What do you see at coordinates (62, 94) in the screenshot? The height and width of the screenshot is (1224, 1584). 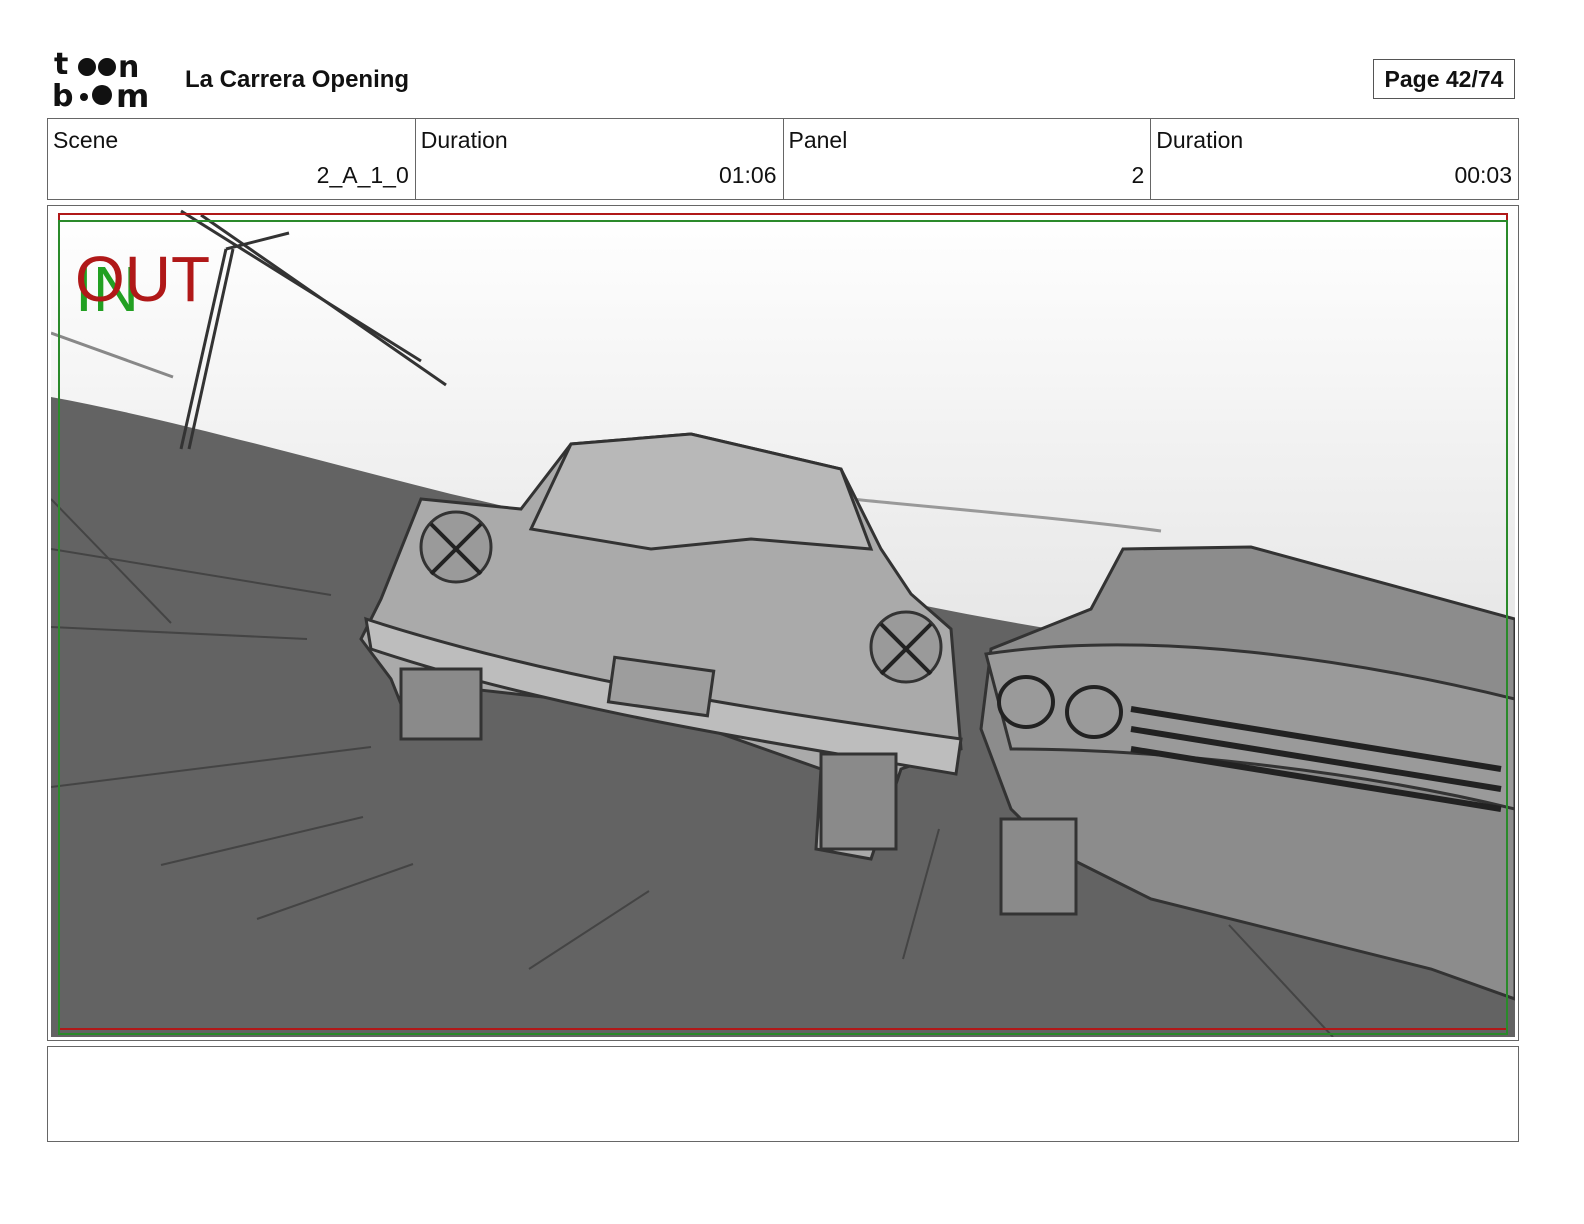 I see `svg-text: b` at bounding box center [62, 94].